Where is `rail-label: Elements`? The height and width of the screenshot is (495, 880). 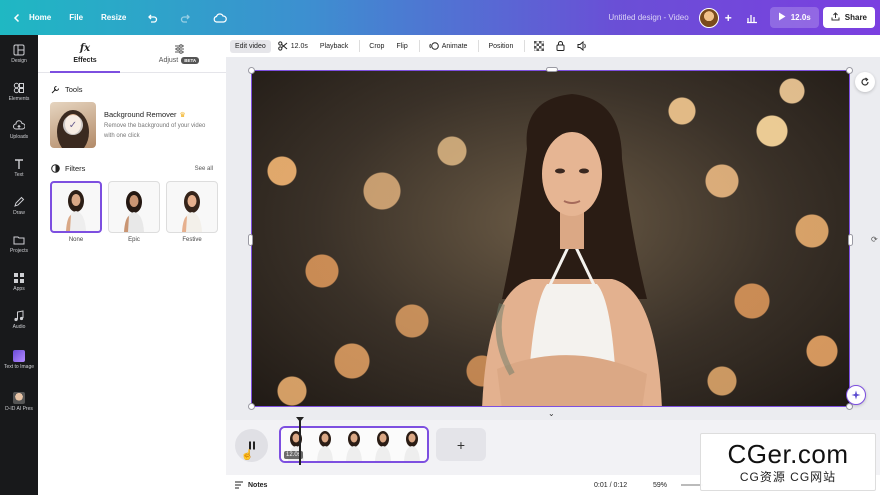 rail-label: Elements is located at coordinates (19, 99).